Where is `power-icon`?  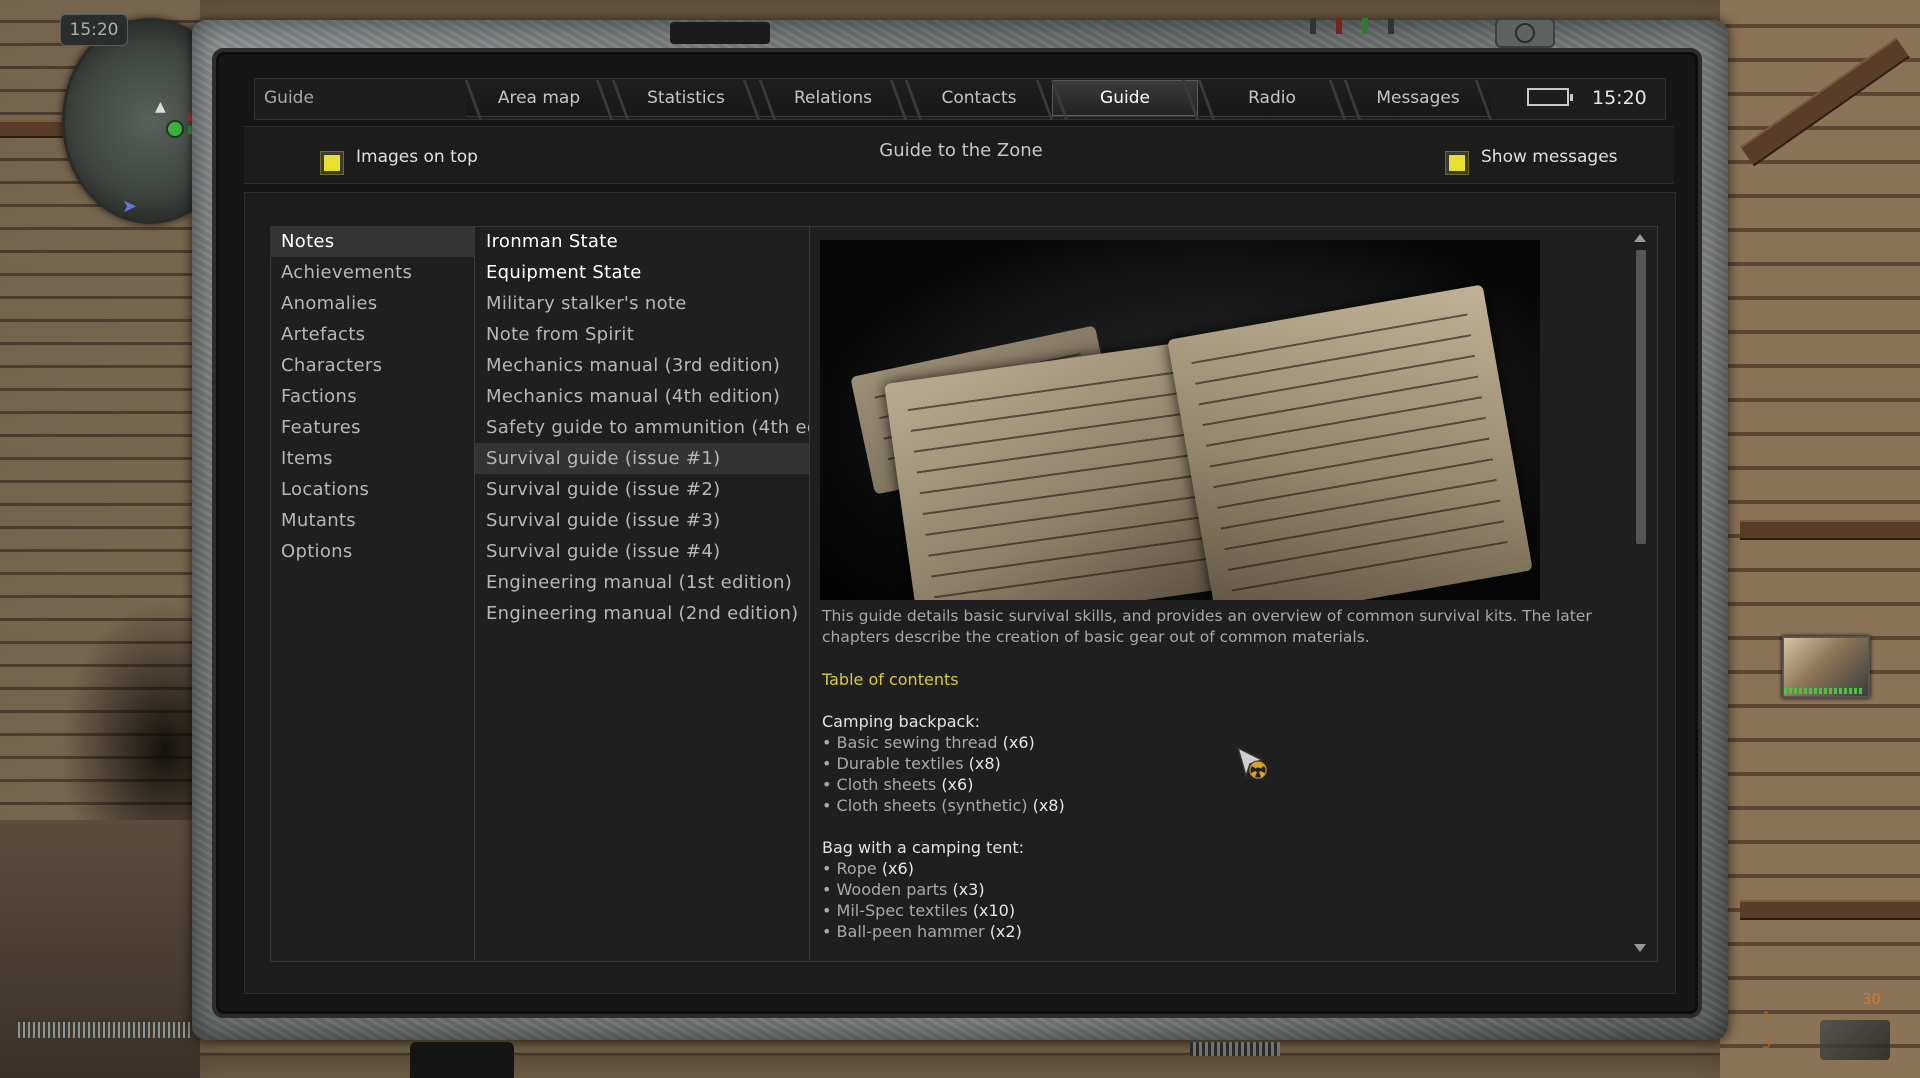
power-icon is located at coordinates (1525, 33).